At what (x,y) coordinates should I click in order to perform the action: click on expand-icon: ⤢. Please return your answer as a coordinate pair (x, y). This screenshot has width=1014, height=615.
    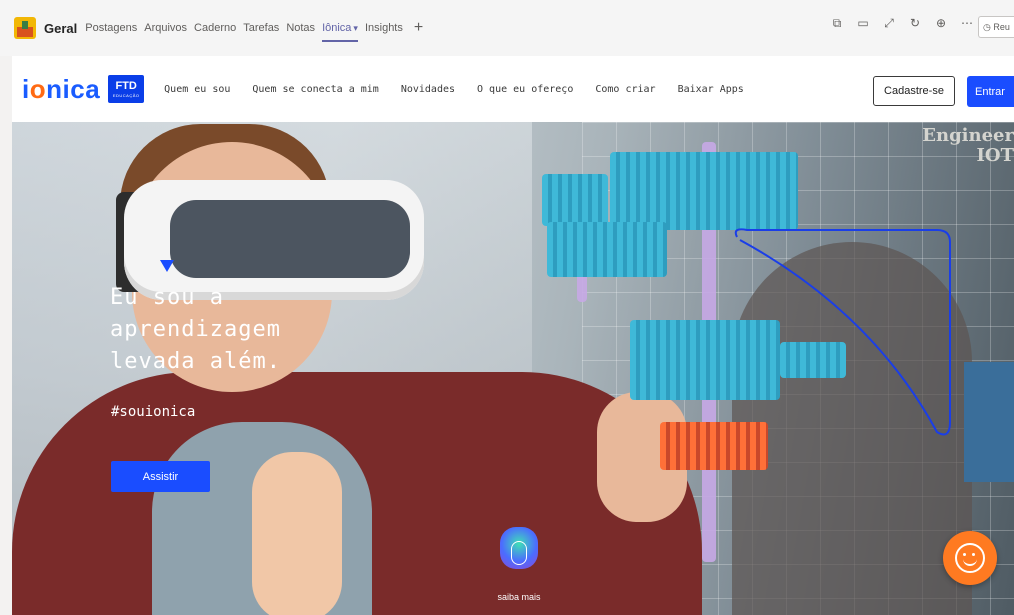
    Looking at the image, I should click on (889, 23).